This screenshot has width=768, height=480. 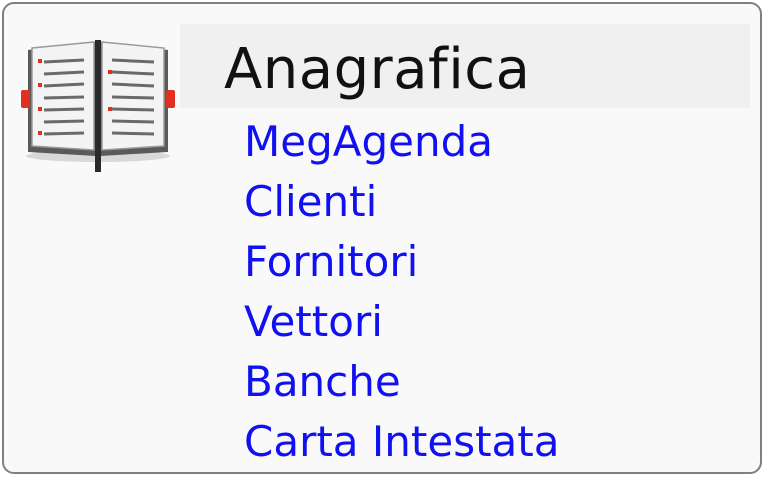 I want to click on menu-item-carta-intestata: Carta Intestata, so click(x=402, y=442).